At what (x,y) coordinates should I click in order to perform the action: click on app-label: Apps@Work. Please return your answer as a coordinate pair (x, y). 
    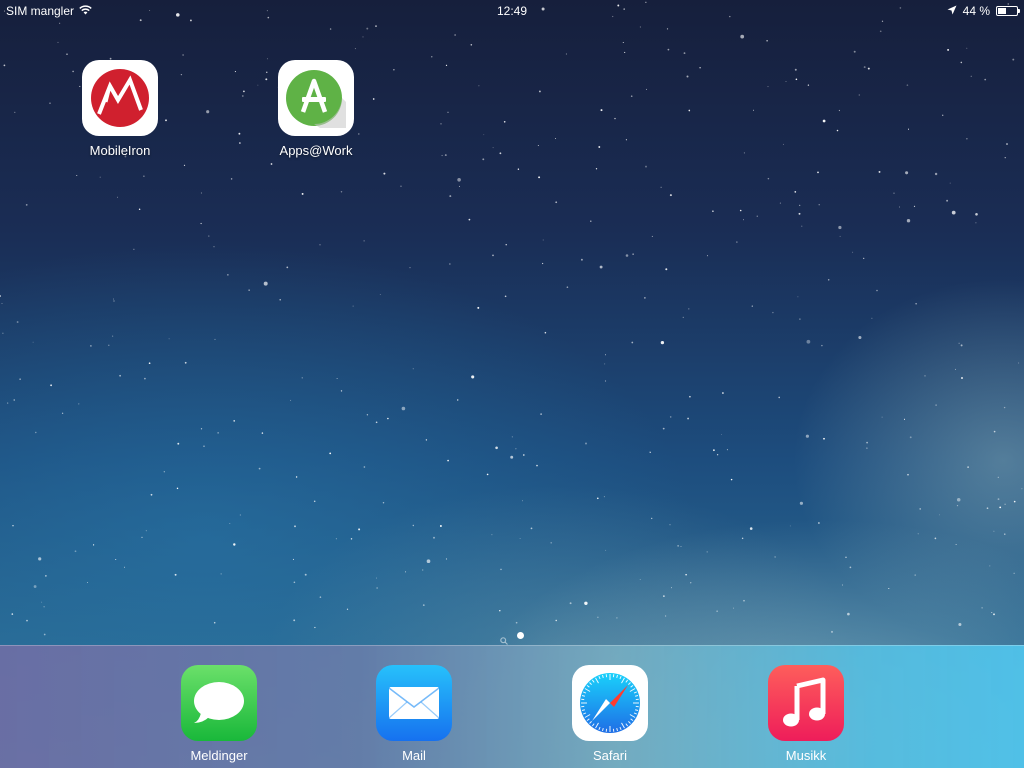
    Looking at the image, I should click on (316, 150).